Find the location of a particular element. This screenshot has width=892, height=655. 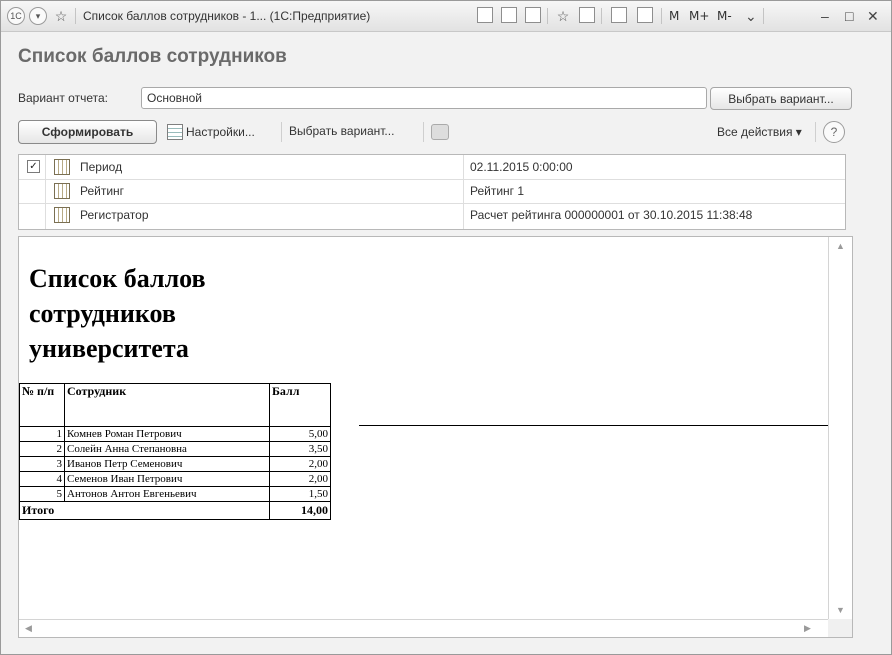

table-row: 5 Антонов Антон Евгеньевич 1,50 is located at coordinates (175, 494).